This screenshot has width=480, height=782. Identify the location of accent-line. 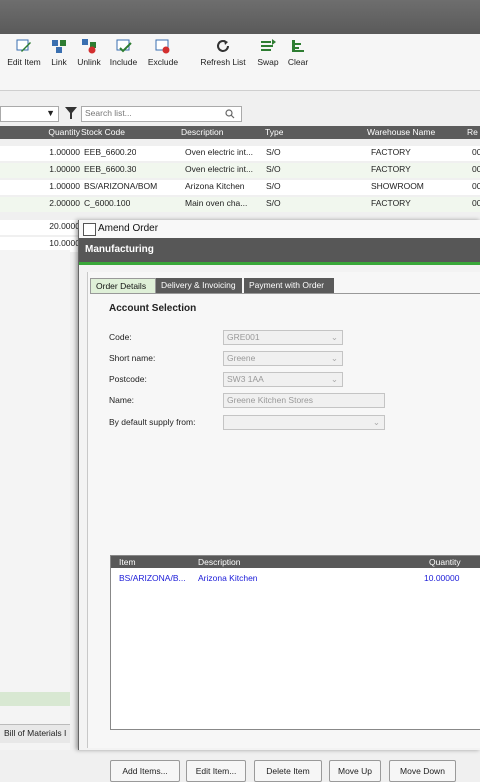
(279, 263).